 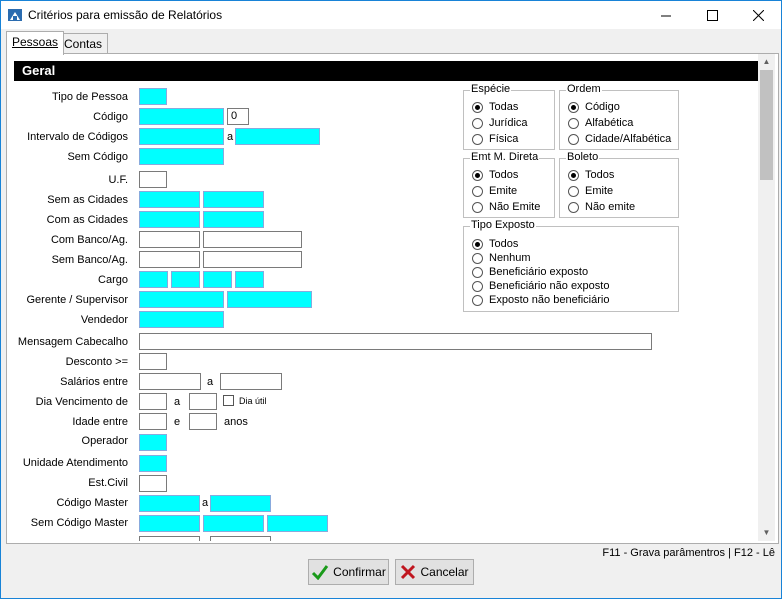 What do you see at coordinates (181, 156) in the screenshot?
I see `sem-codigo-input` at bounding box center [181, 156].